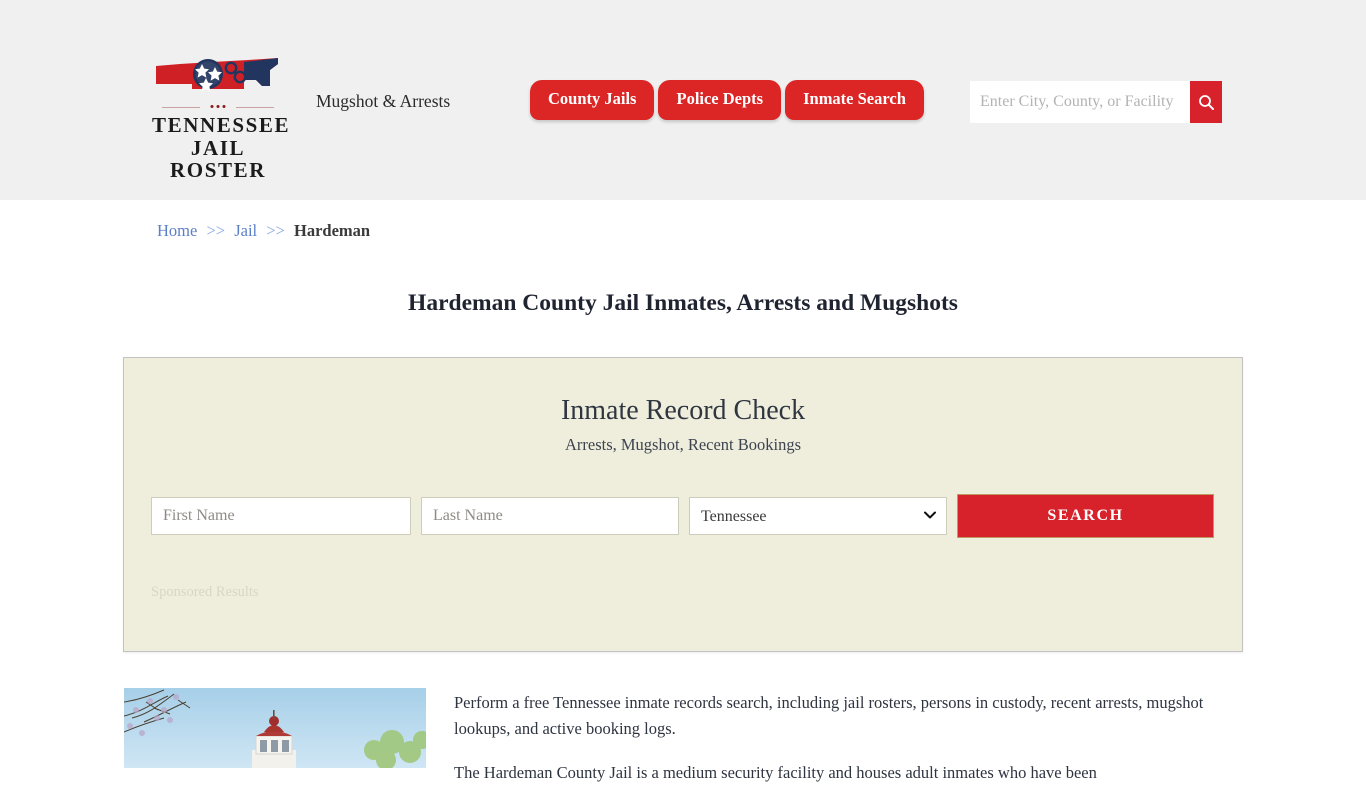 The height and width of the screenshot is (804, 1366). Describe the element at coordinates (683, 516) in the screenshot. I see `inmate-search-form: Tennessee SEARCH` at that location.